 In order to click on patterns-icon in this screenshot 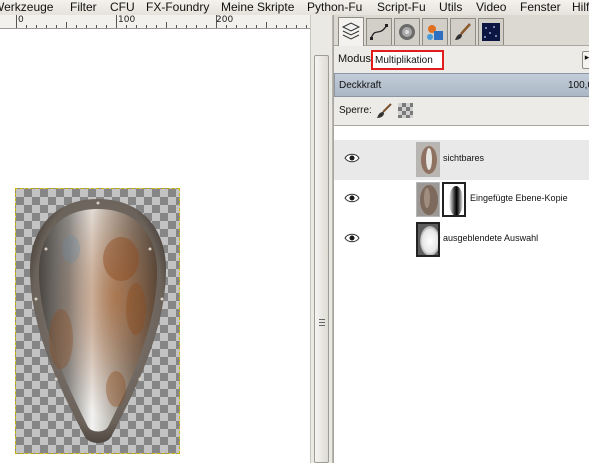, I will do `click(435, 32)`.